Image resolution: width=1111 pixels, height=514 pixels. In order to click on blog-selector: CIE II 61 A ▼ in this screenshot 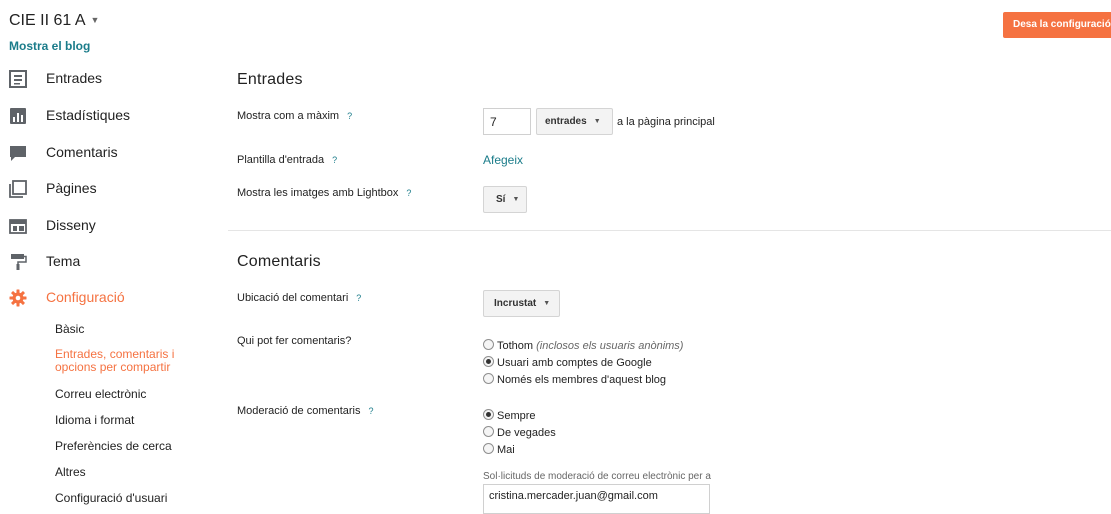, I will do `click(54, 21)`.